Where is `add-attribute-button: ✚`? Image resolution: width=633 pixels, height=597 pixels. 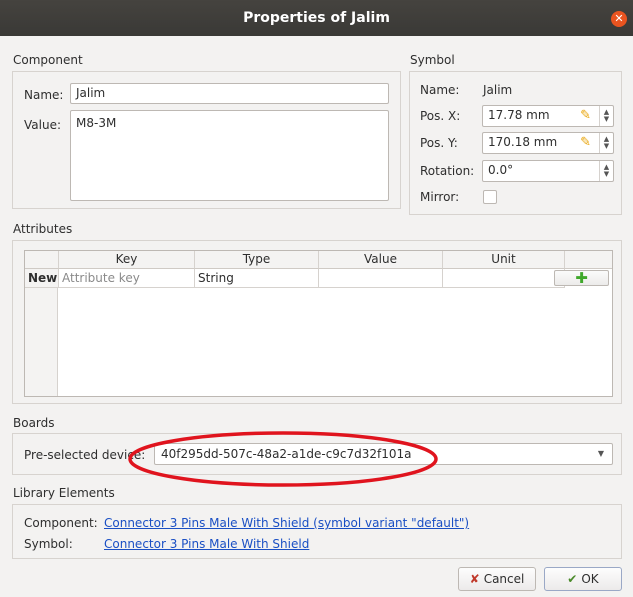 add-attribute-button: ✚ is located at coordinates (581, 278).